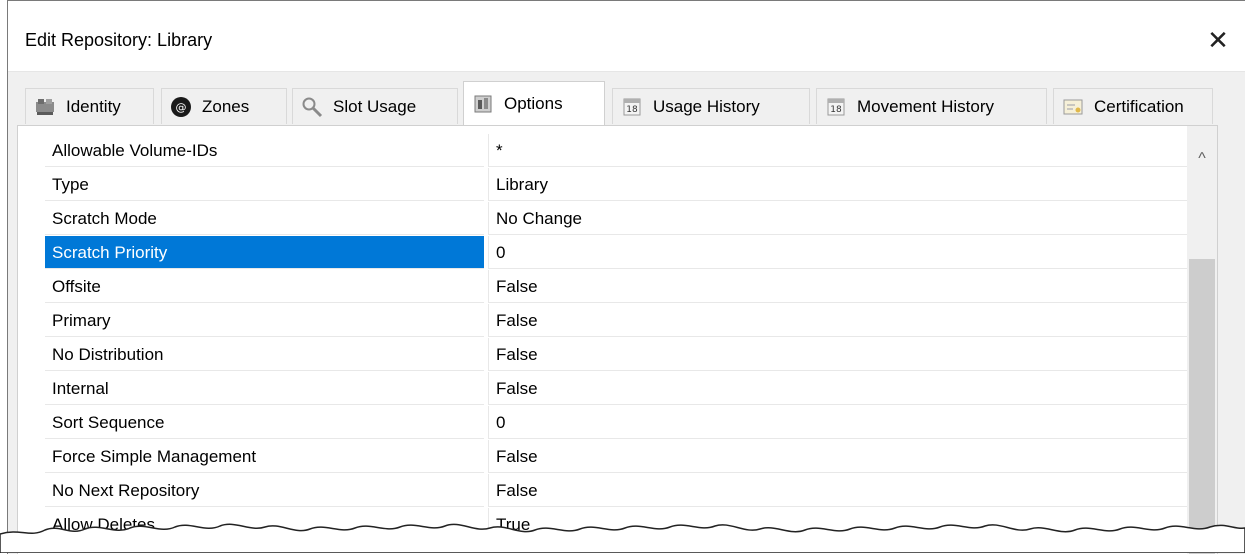  What do you see at coordinates (626, 36) in the screenshot?
I see `title-bar: Edit Repository: Library ✕` at bounding box center [626, 36].